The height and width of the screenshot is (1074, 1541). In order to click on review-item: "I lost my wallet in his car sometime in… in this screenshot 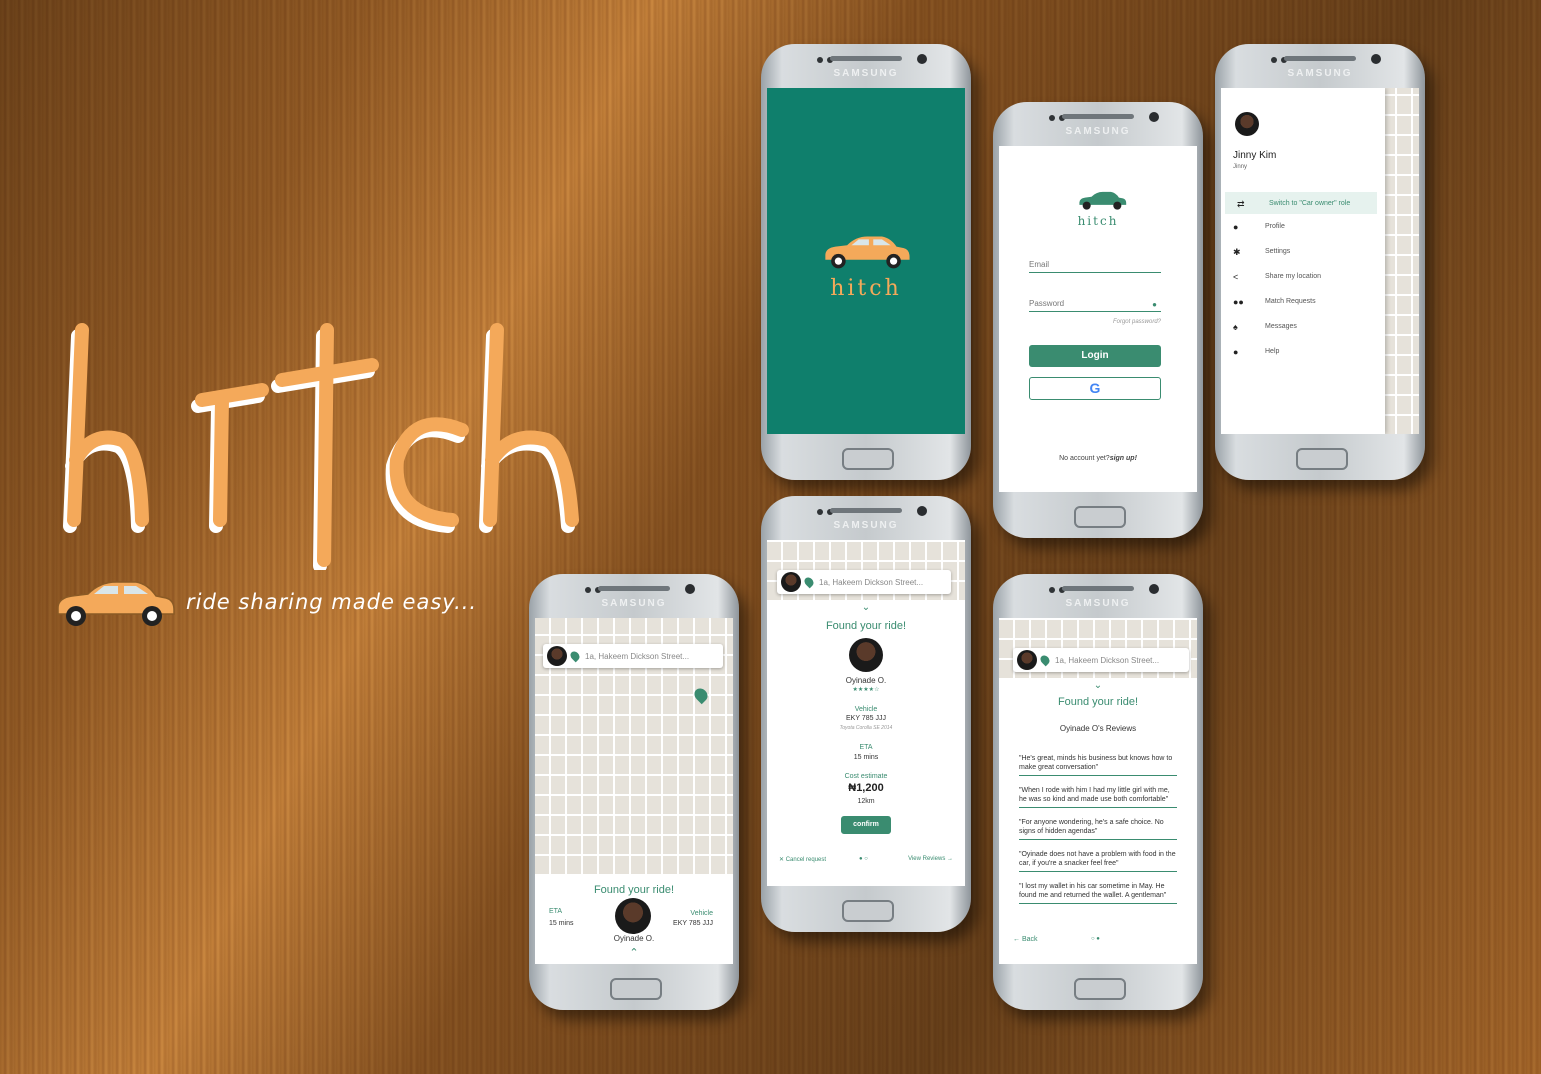, I will do `click(1098, 891)`.